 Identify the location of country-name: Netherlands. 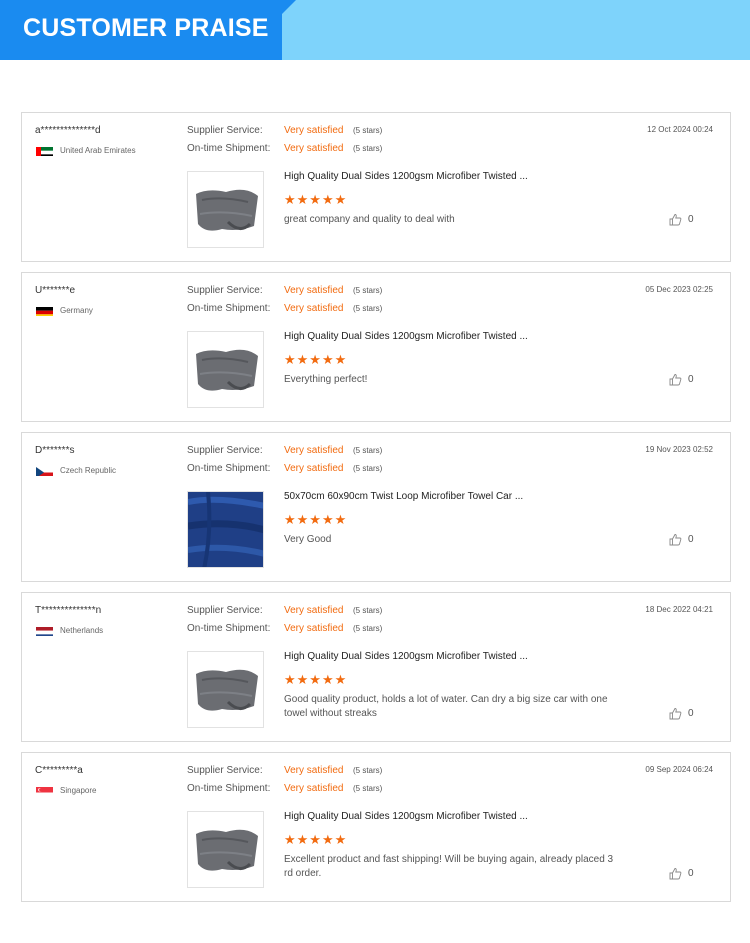
(82, 630).